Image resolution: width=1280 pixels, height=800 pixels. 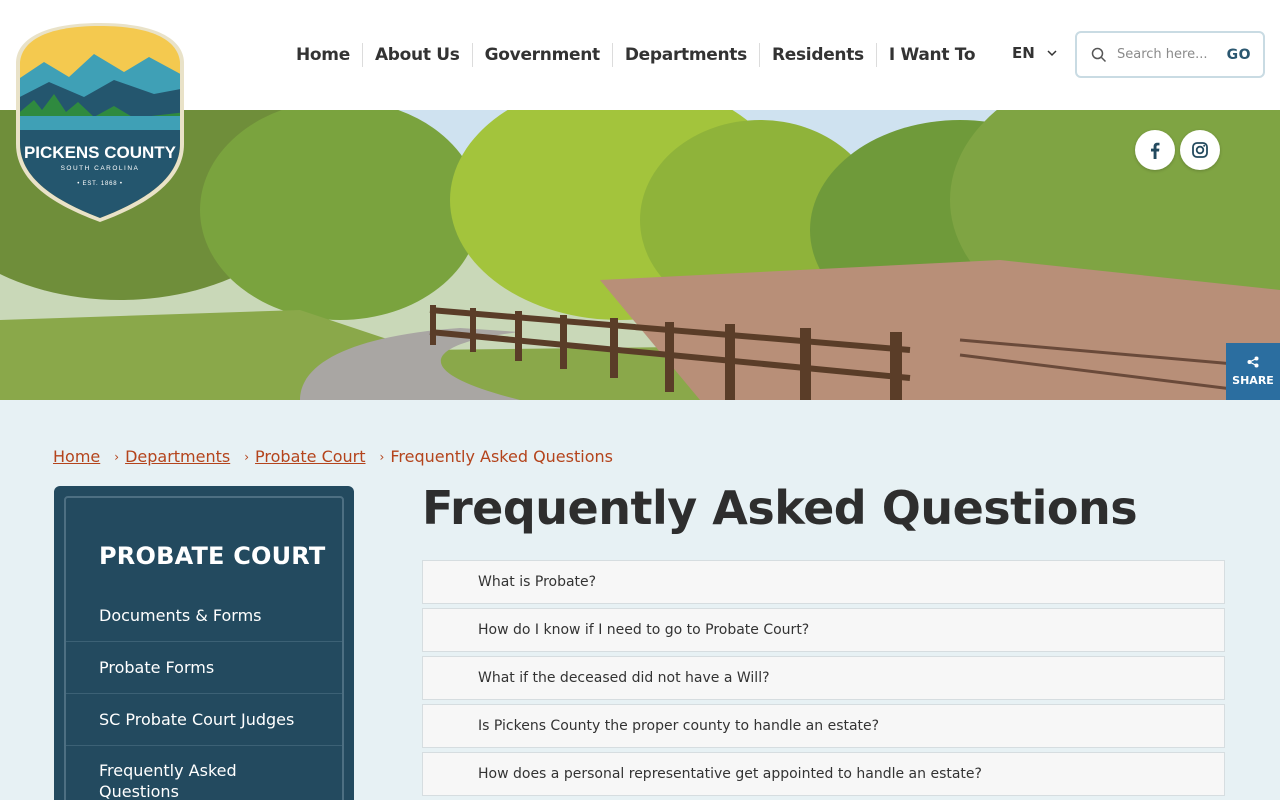 I want to click on search-input, so click(x=1167, y=54).